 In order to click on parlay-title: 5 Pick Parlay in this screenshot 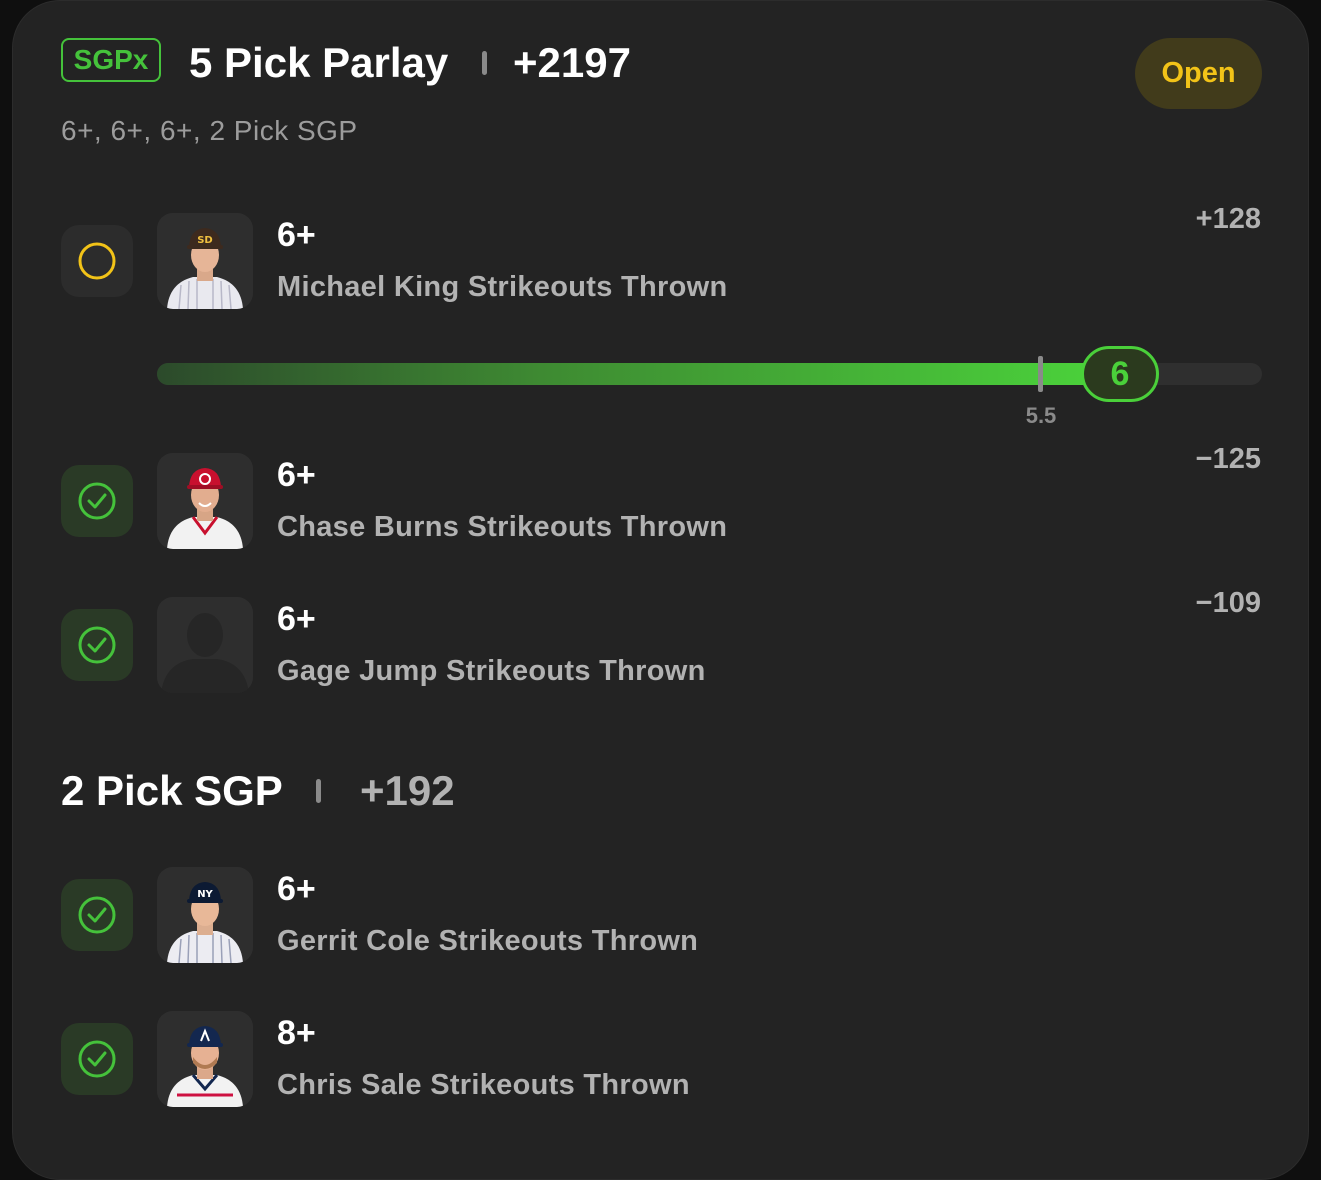, I will do `click(319, 62)`.